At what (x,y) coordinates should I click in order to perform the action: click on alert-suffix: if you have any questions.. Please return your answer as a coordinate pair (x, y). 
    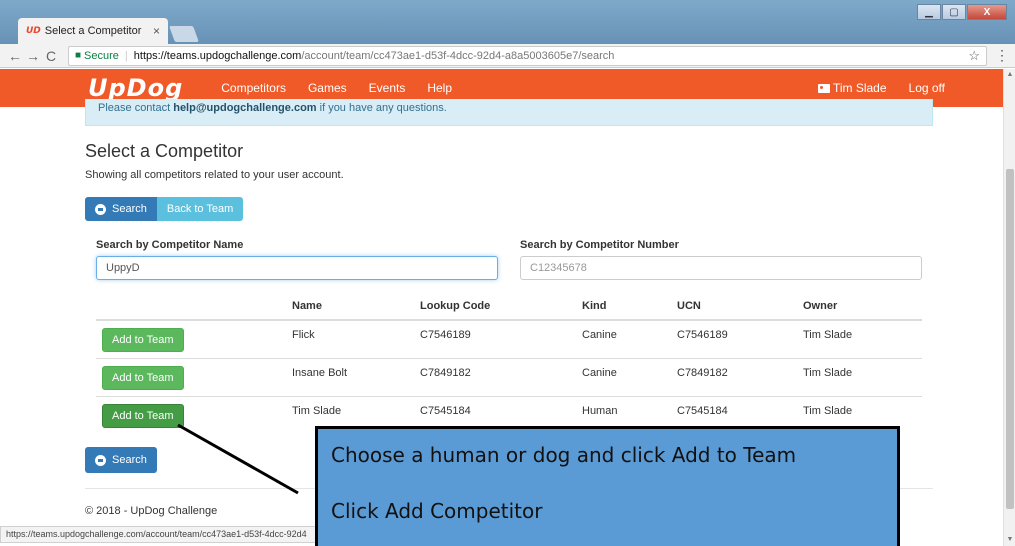
    Looking at the image, I should click on (381, 108).